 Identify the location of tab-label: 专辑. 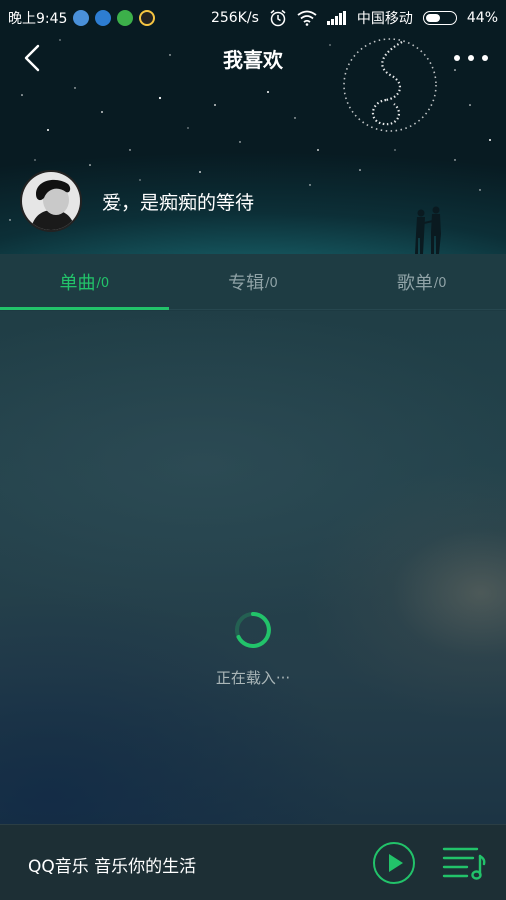
(246, 283).